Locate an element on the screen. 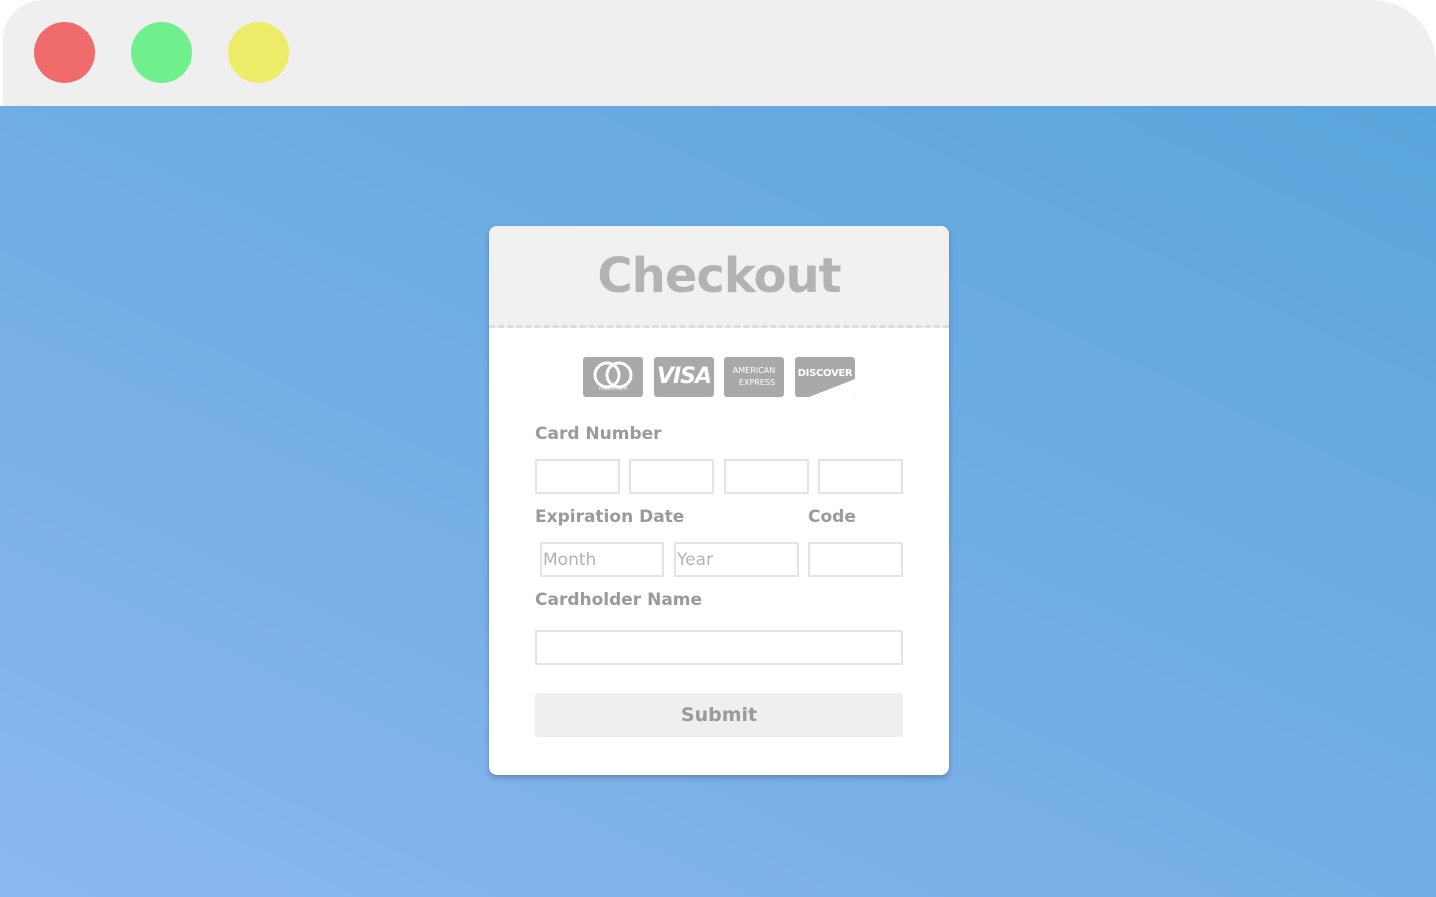  code-label: Code is located at coordinates (832, 517).